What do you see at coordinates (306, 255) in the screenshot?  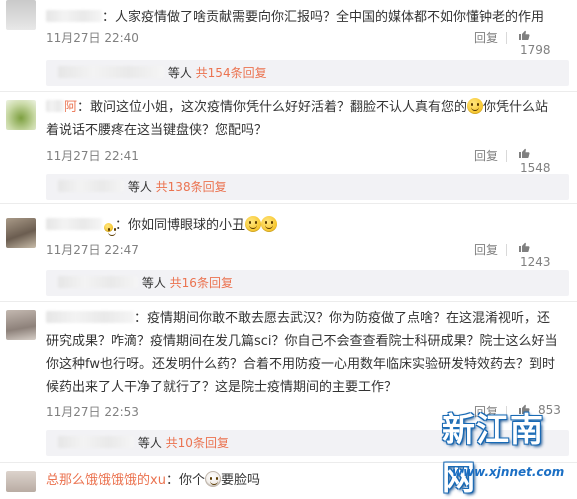 I see `comment-meta: 11月27日 22:47 回复 1243` at bounding box center [306, 255].